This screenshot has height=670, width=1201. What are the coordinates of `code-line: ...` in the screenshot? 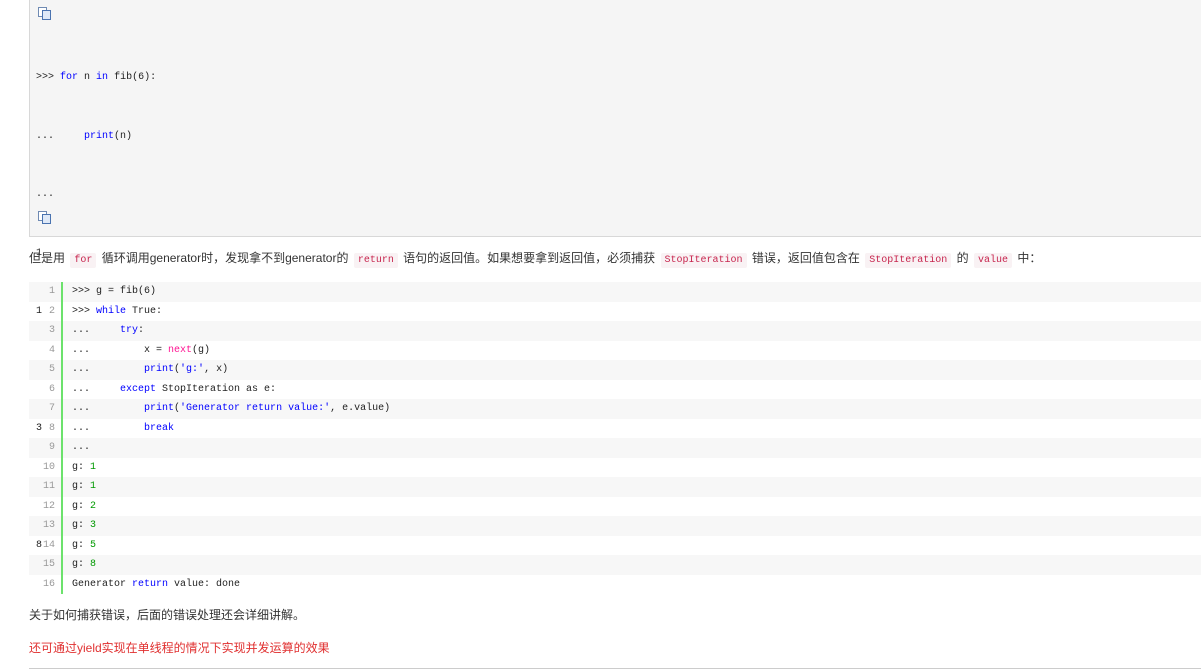 It's located at (45, 194).